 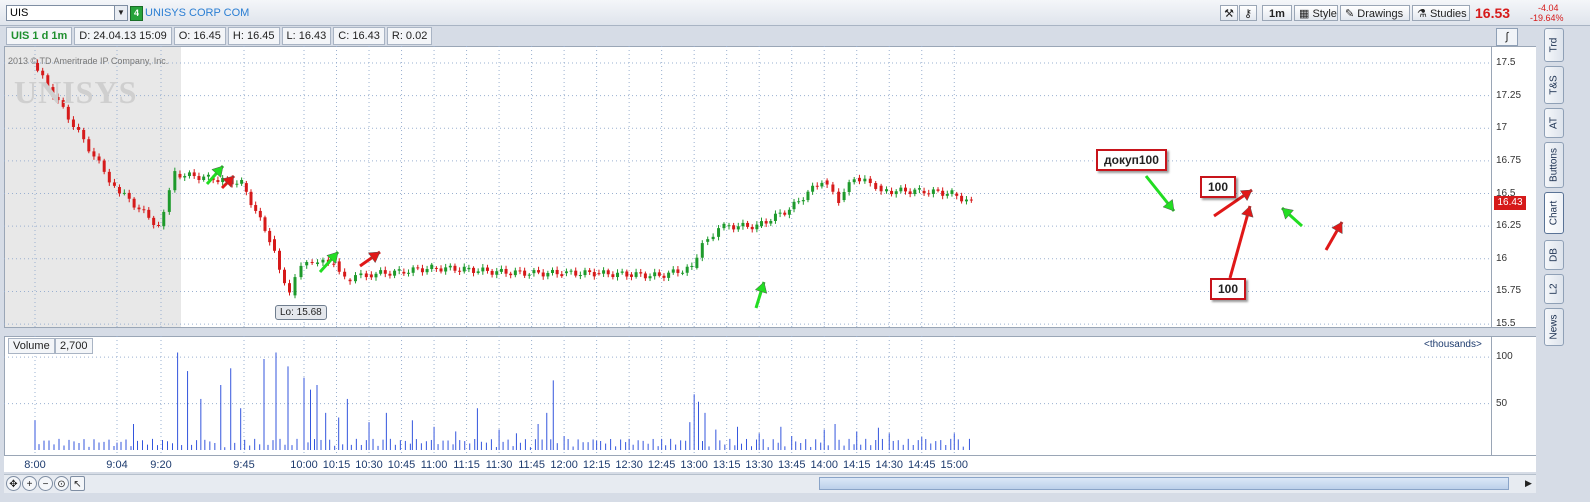 What do you see at coordinates (564, 465) in the screenshot?
I see `time-tick-label: 12:00` at bounding box center [564, 465].